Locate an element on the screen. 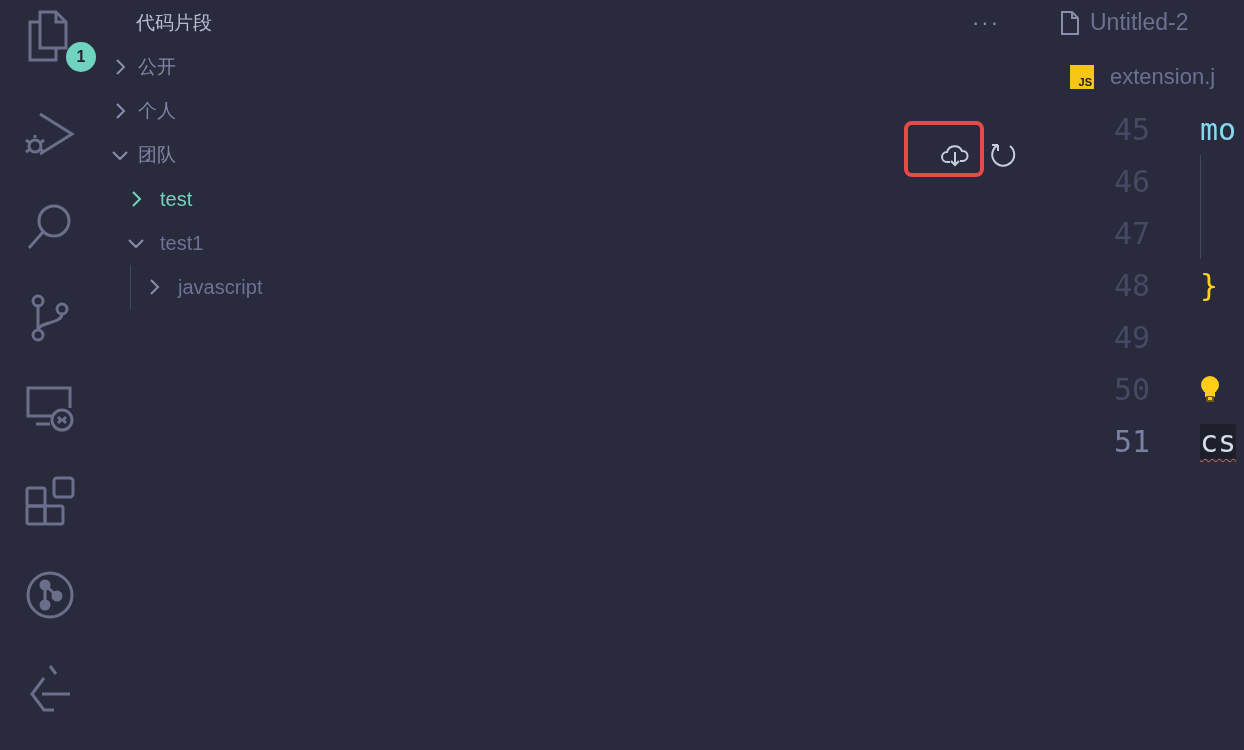 This screenshot has height=750, width=1244. editor-tab: JS extension.j is located at coordinates (1142, 77).